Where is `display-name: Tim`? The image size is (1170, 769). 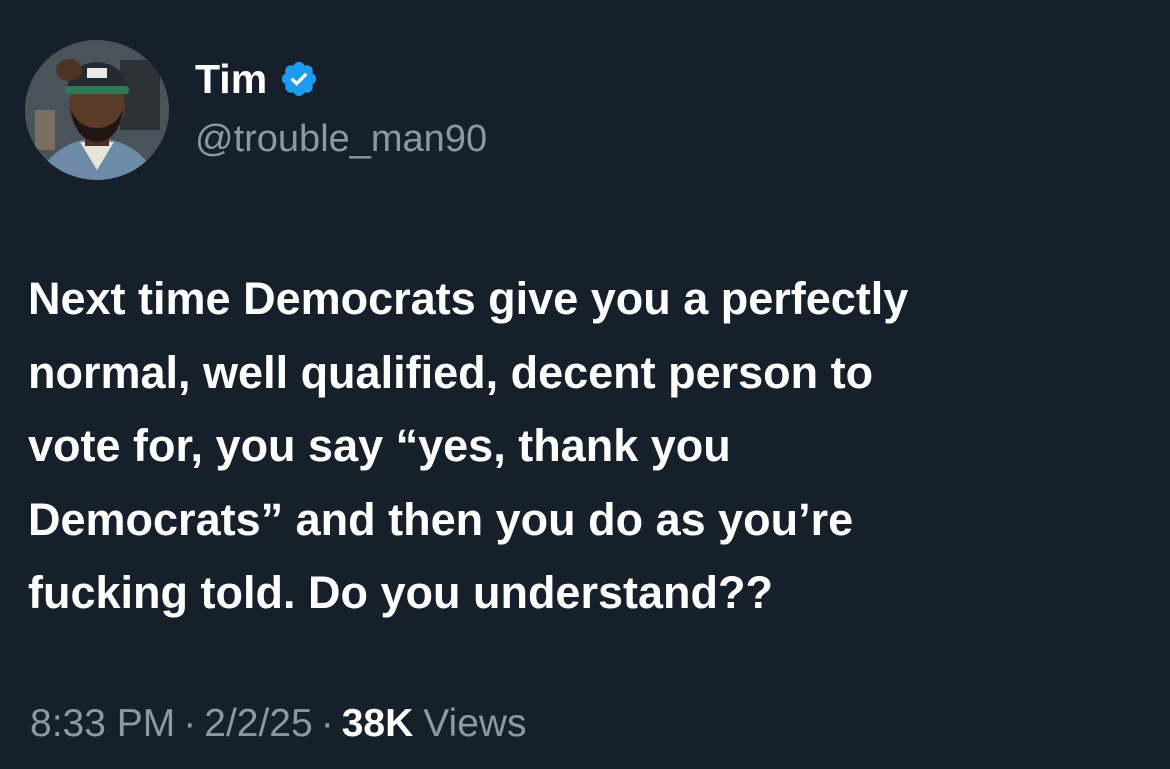 display-name: Tim is located at coordinates (231, 79).